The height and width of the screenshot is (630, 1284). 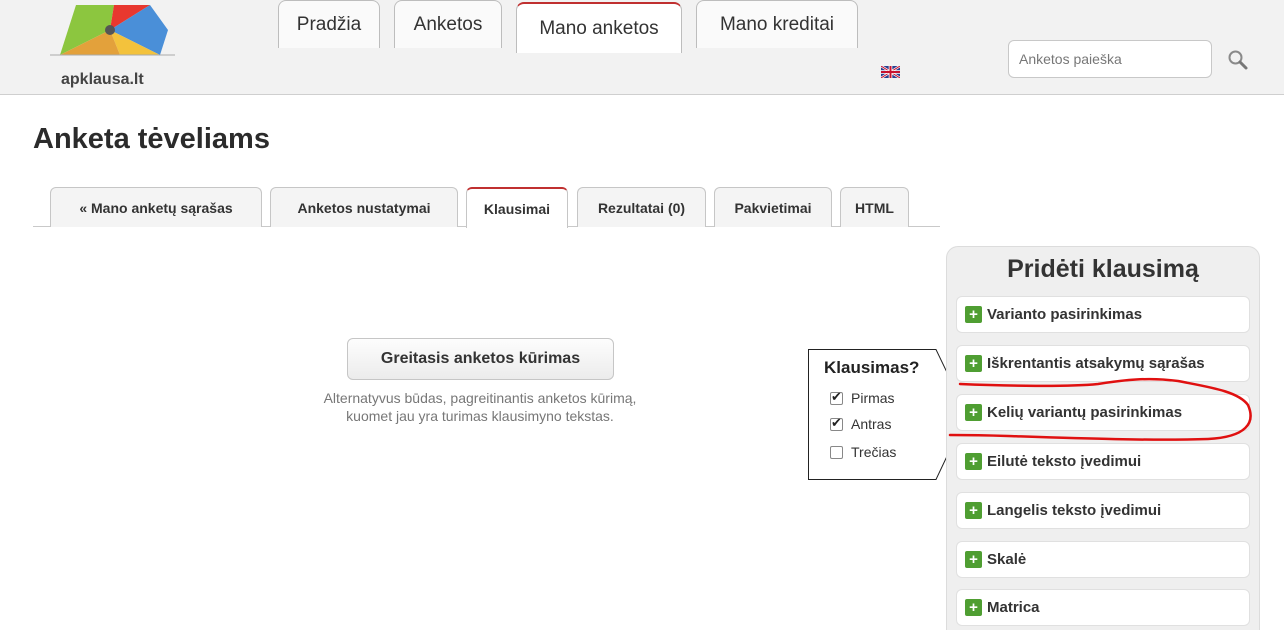 What do you see at coordinates (641, 207) in the screenshot?
I see `tab-rezultatai: Rezultatai (0)` at bounding box center [641, 207].